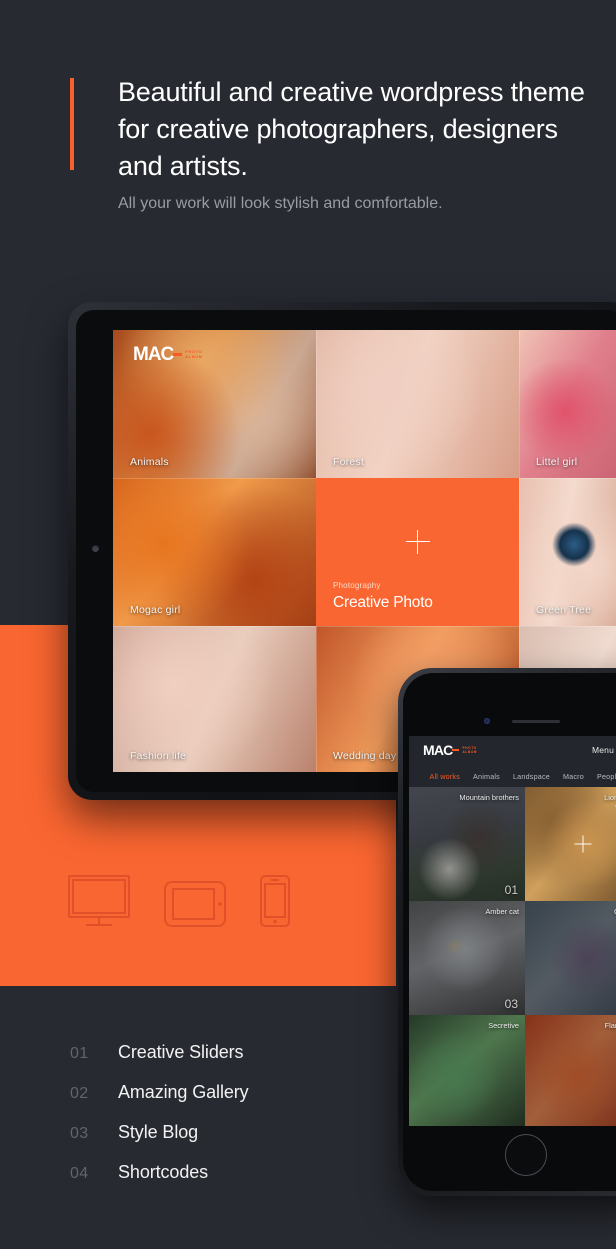 This screenshot has width=616, height=1249. Describe the element at coordinates (606, 776) in the screenshot. I see `filter-tab-people: People` at that location.